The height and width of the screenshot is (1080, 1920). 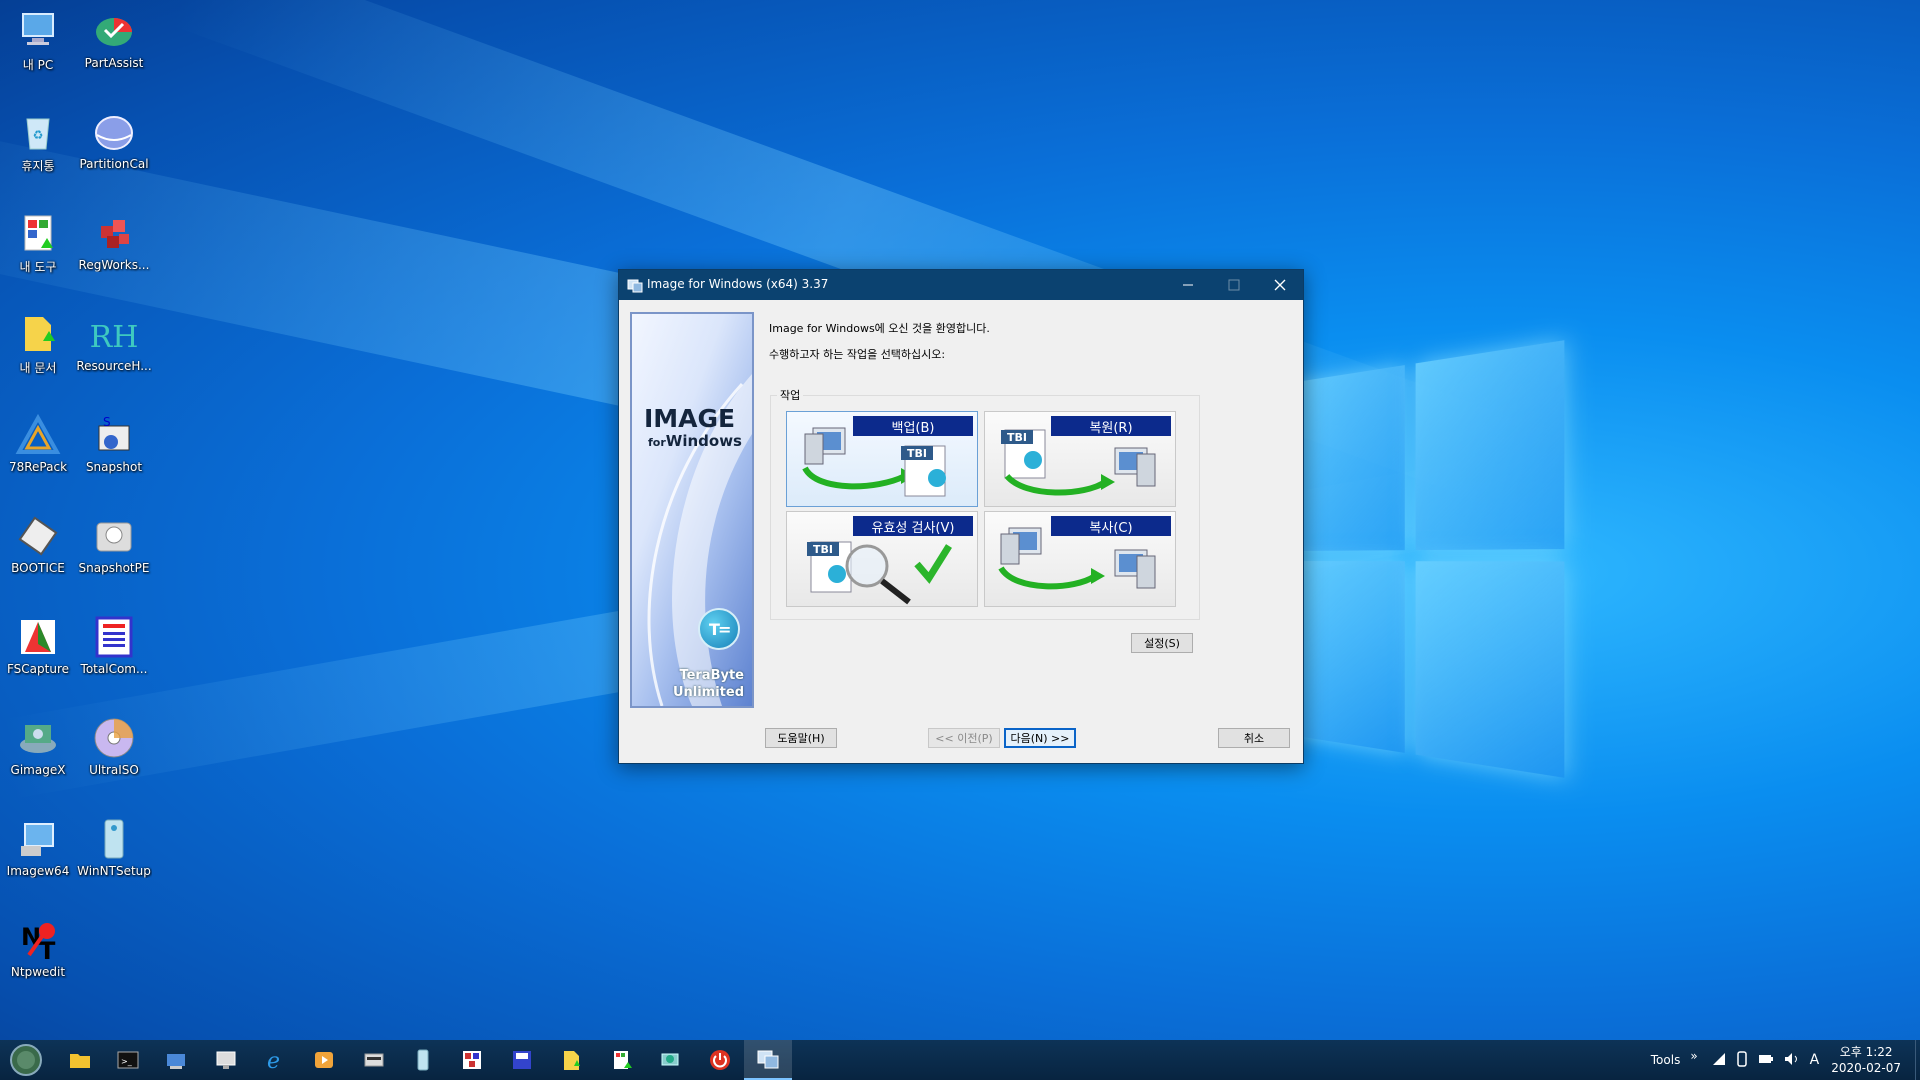 What do you see at coordinates (1792, 1060) in the screenshot?
I see `volume-tray-icon` at bounding box center [1792, 1060].